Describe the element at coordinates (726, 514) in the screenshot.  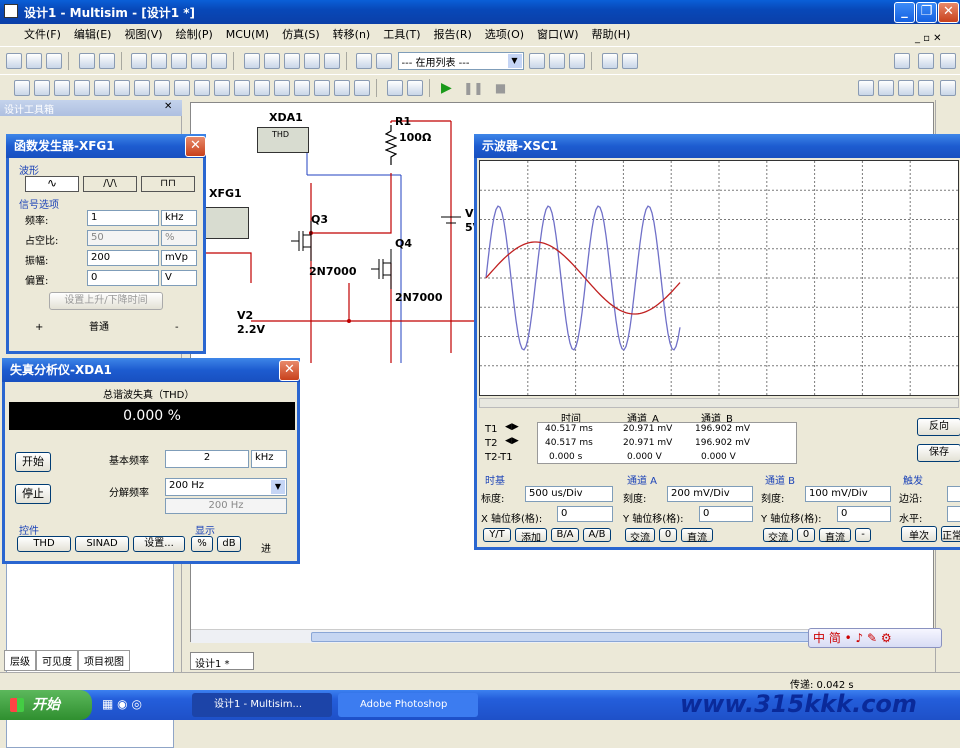
I see `channel-a-y-position-input: 0` at that location.